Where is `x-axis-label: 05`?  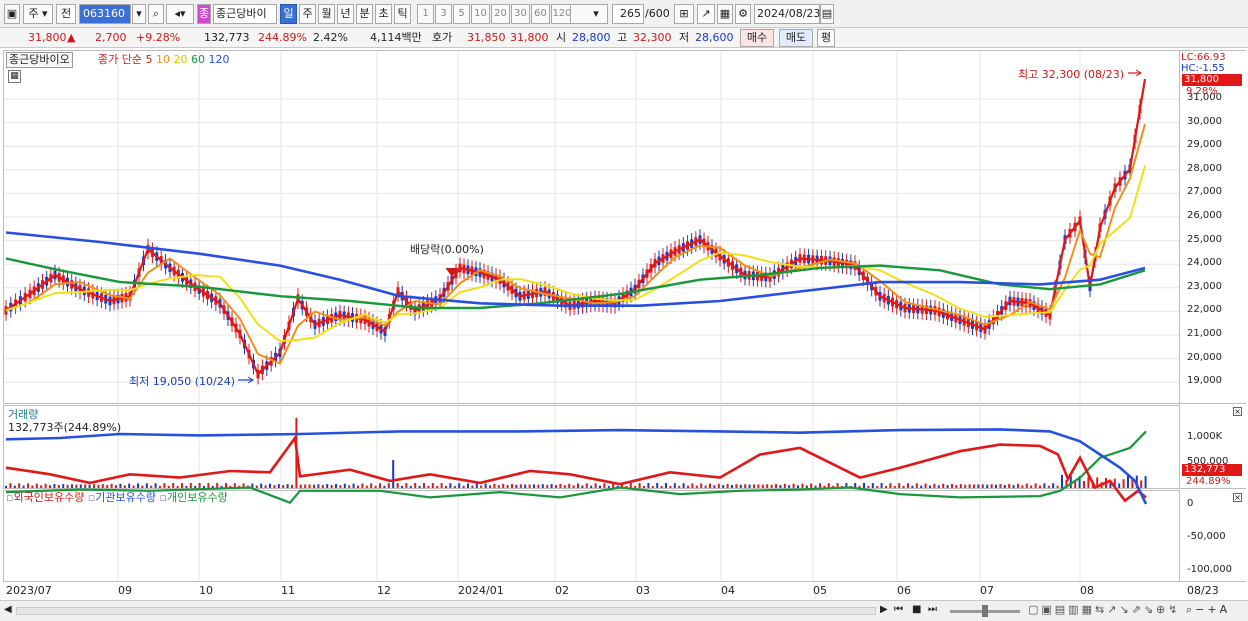
x-axis-label: 05 is located at coordinates (820, 590).